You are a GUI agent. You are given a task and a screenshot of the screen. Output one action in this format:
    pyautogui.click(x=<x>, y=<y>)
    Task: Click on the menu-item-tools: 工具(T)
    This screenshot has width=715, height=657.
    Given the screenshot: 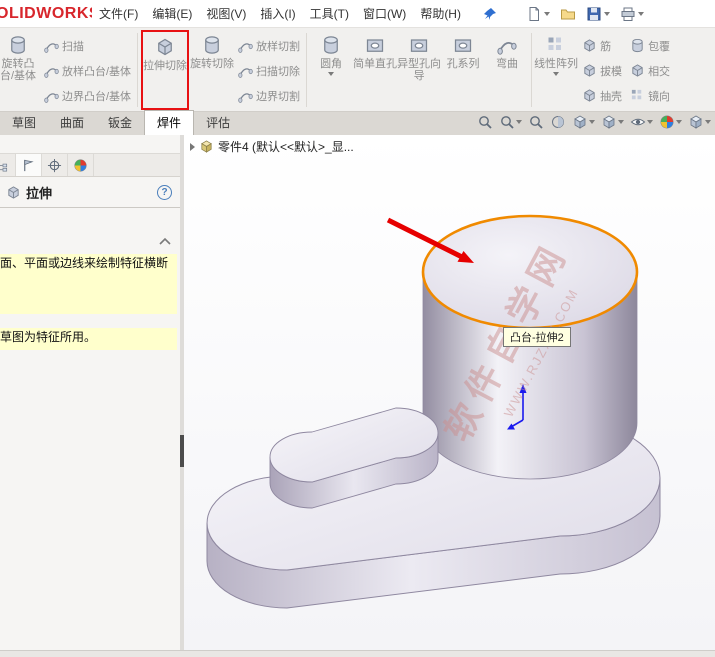 What is the action you would take?
    pyautogui.click(x=329, y=13)
    